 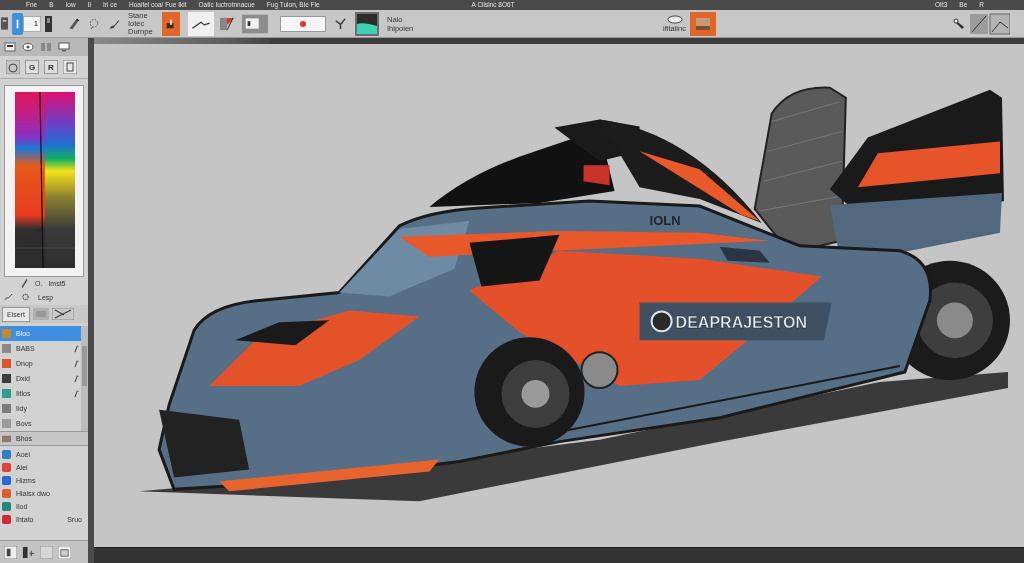 I want to click on eye-tab-icon, so click(x=28, y=47).